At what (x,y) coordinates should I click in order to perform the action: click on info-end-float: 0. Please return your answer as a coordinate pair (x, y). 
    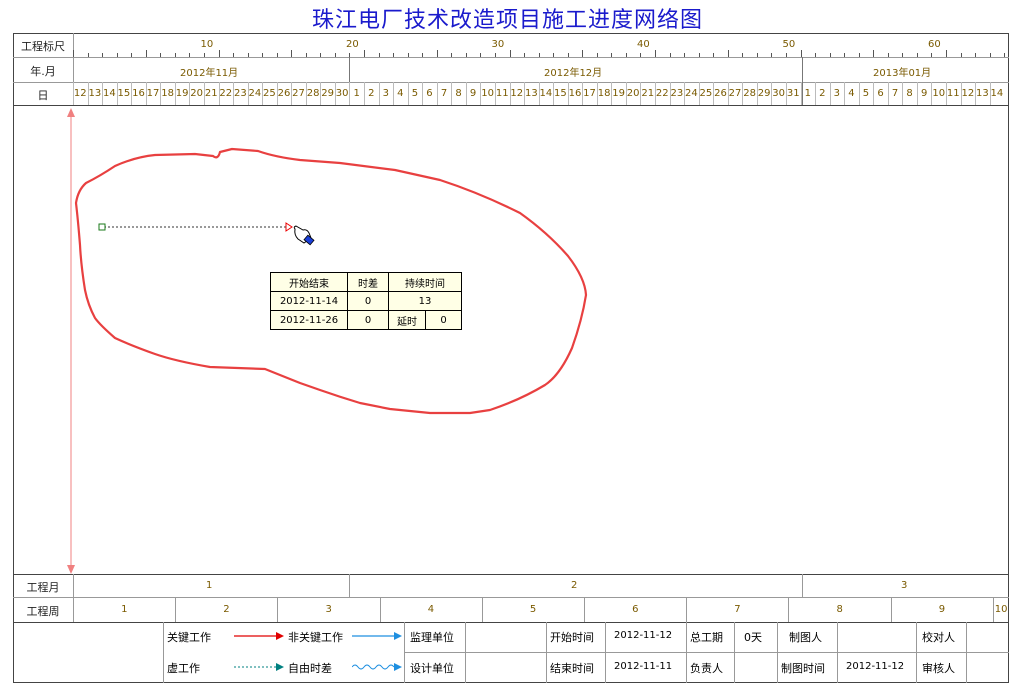
    Looking at the image, I should click on (368, 320).